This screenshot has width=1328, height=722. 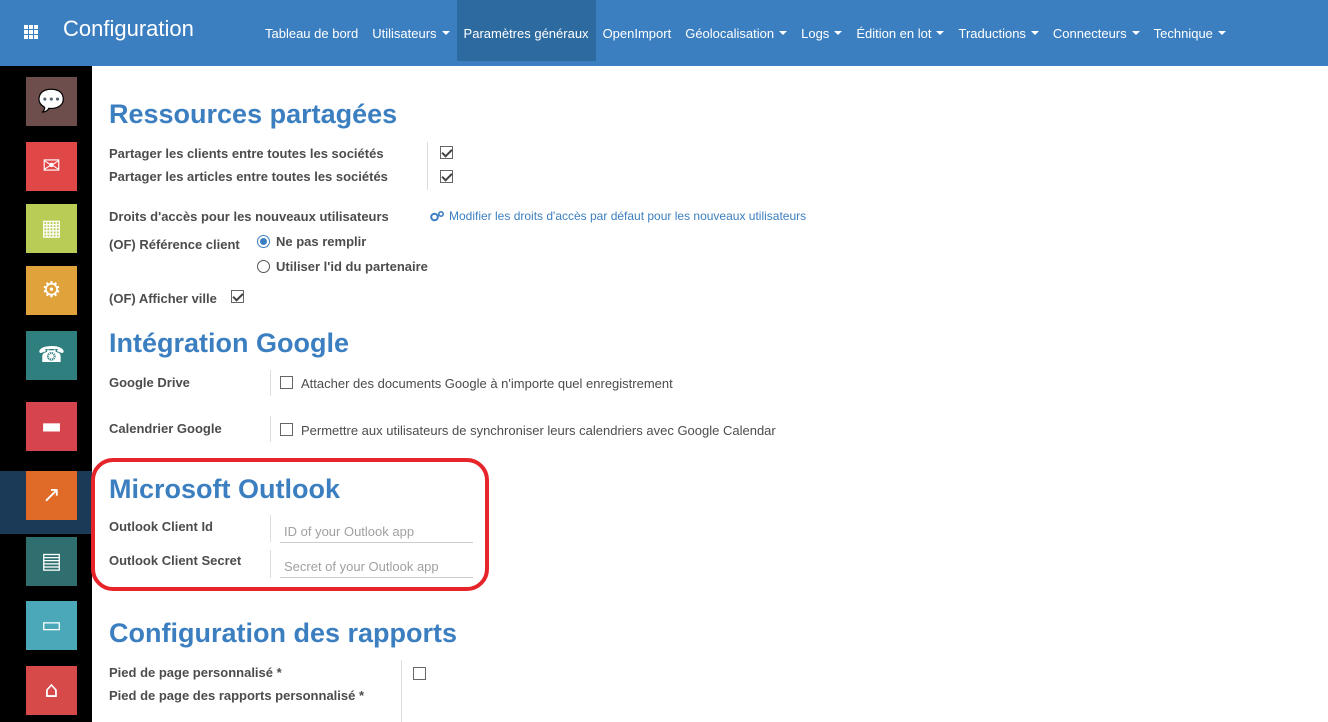 I want to click on menu-item-8: Connecteurs, so click(x=1096, y=33).